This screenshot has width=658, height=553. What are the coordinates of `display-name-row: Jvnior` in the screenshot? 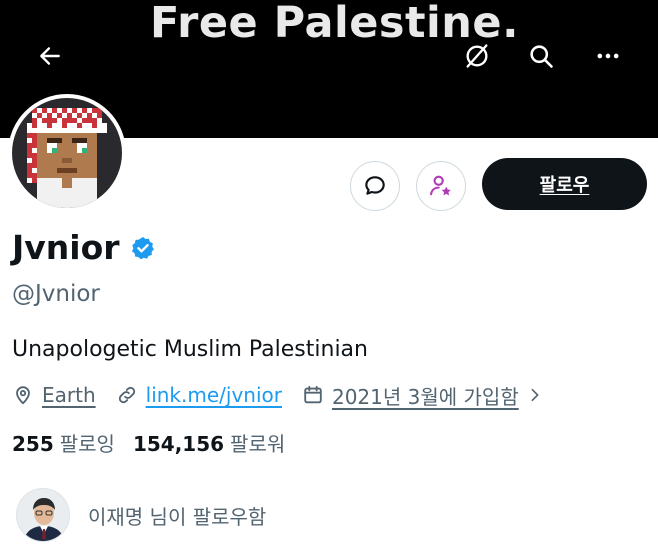 It's located at (84, 247).